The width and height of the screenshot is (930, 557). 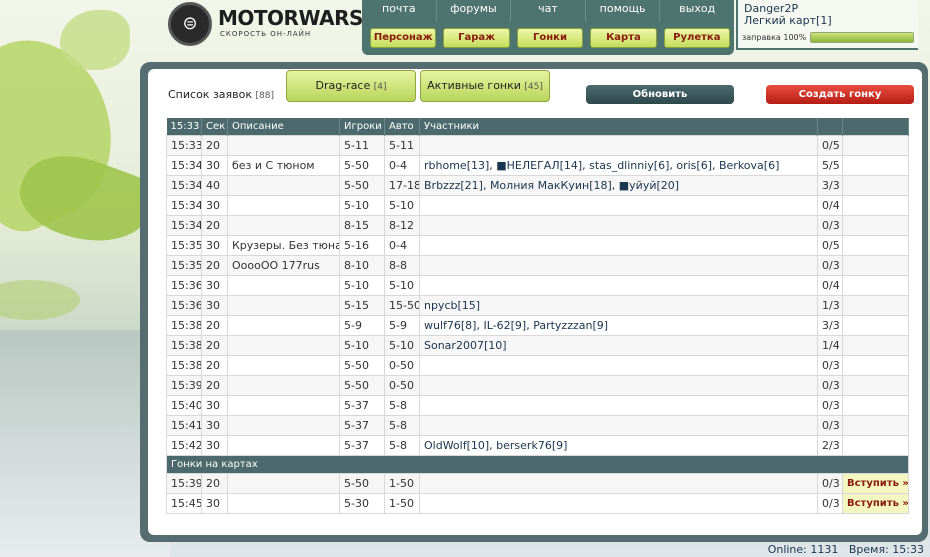 What do you see at coordinates (214, 126) in the screenshot?
I see `col-sec: Сек` at bounding box center [214, 126].